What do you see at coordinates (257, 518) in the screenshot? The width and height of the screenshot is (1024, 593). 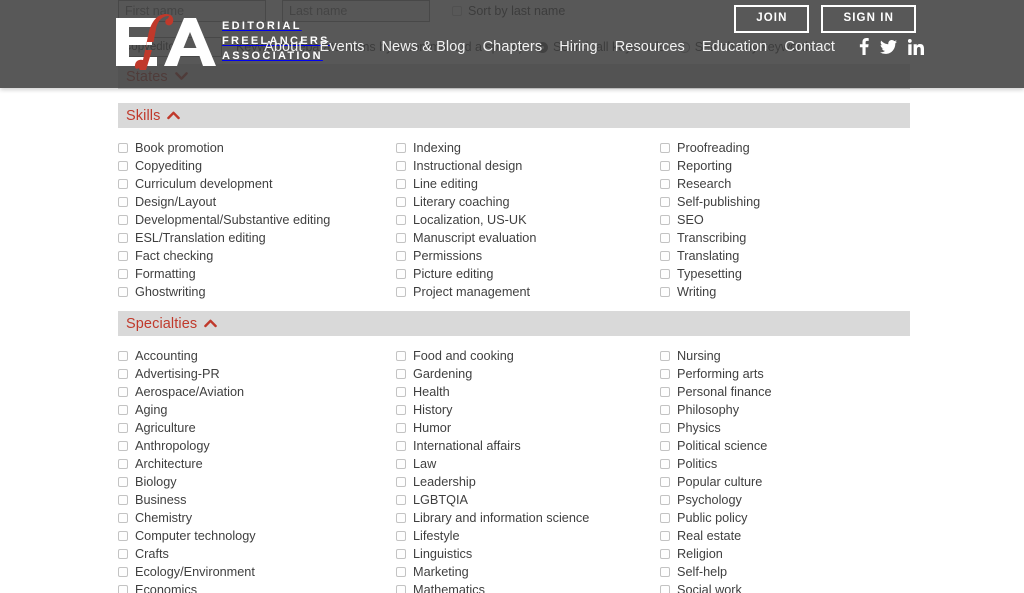 I see `checkbox-item: Chemistry` at bounding box center [257, 518].